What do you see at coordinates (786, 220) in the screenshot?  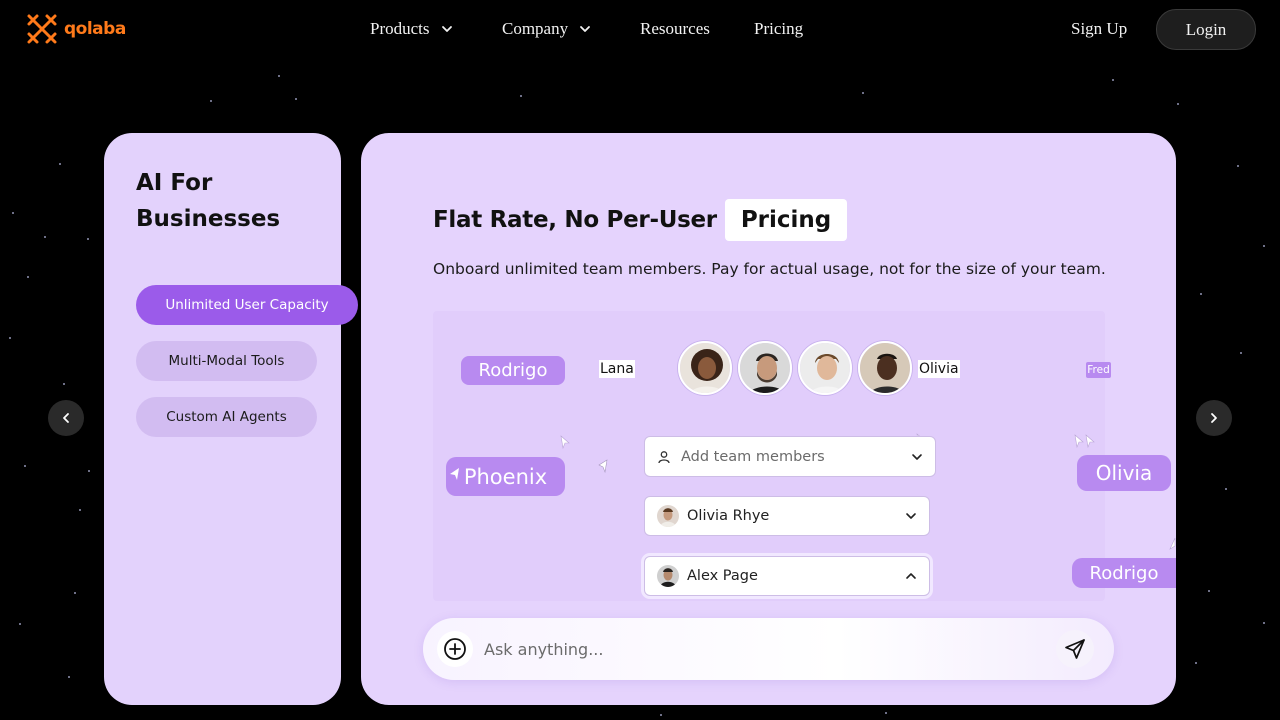 I see `headline-highlight: Pricing` at bounding box center [786, 220].